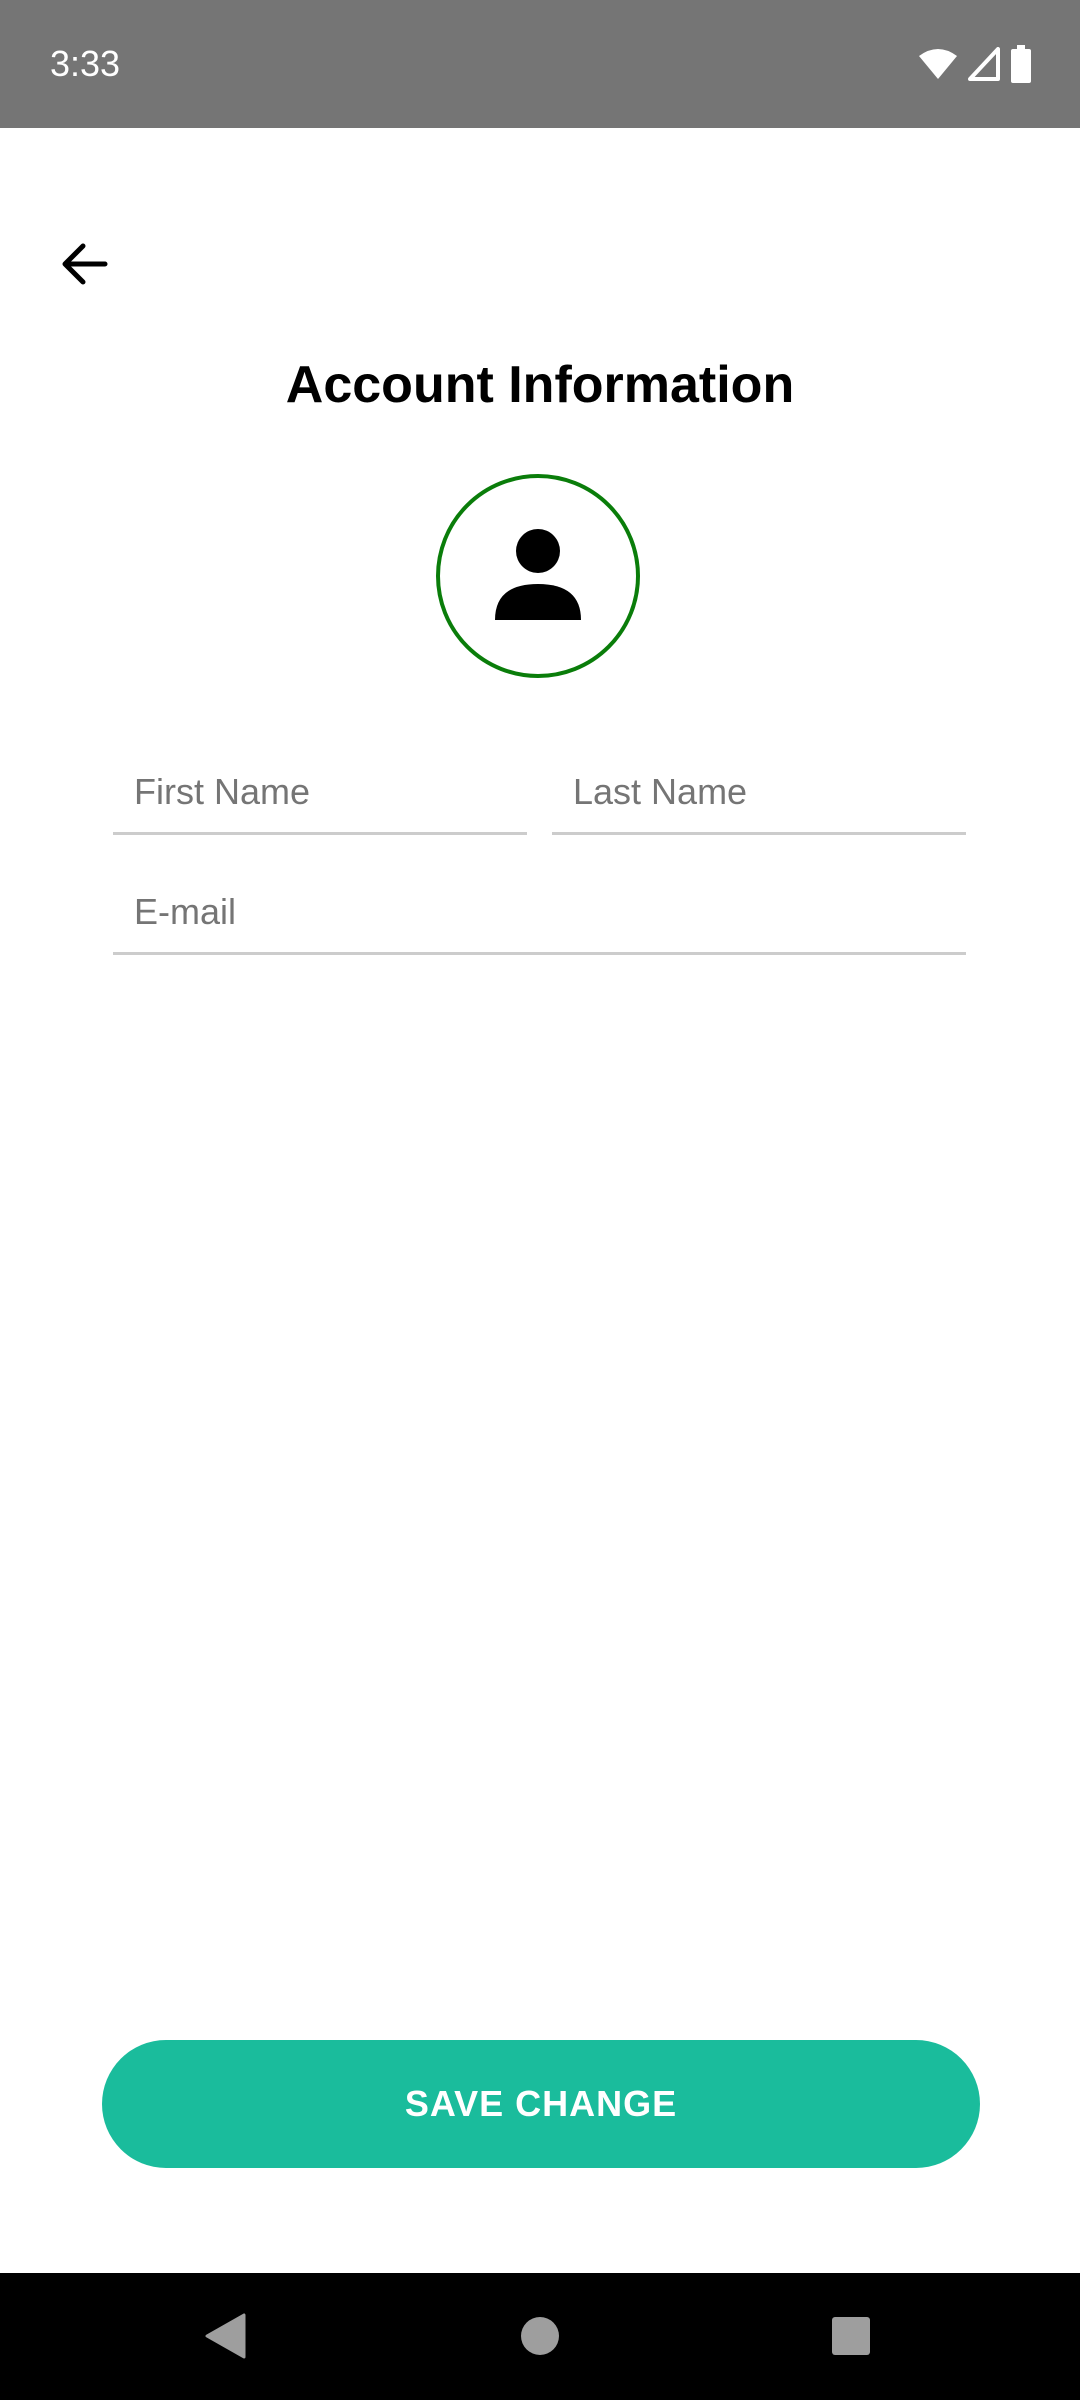 Image resolution: width=1080 pixels, height=2400 pixels. Describe the element at coordinates (540, 64) in the screenshot. I see `status-bar: 3:33` at that location.